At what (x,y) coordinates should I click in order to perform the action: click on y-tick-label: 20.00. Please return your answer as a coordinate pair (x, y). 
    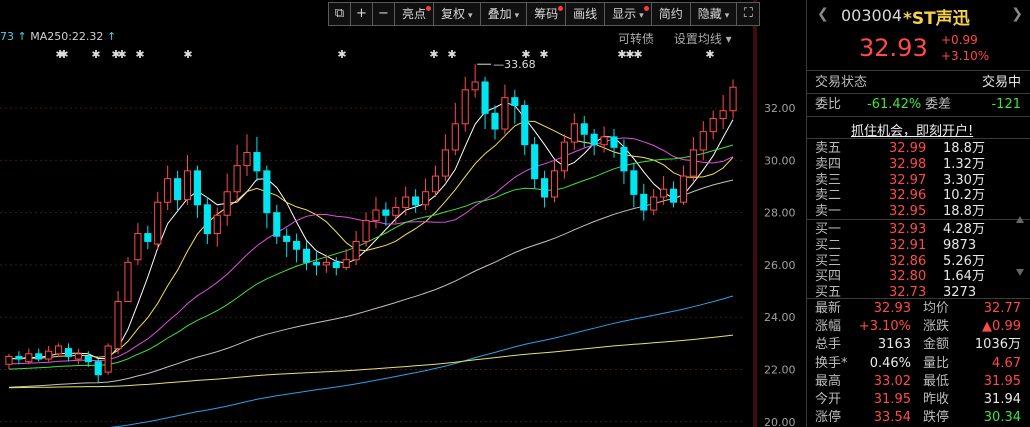
    Looking at the image, I should click on (780, 421).